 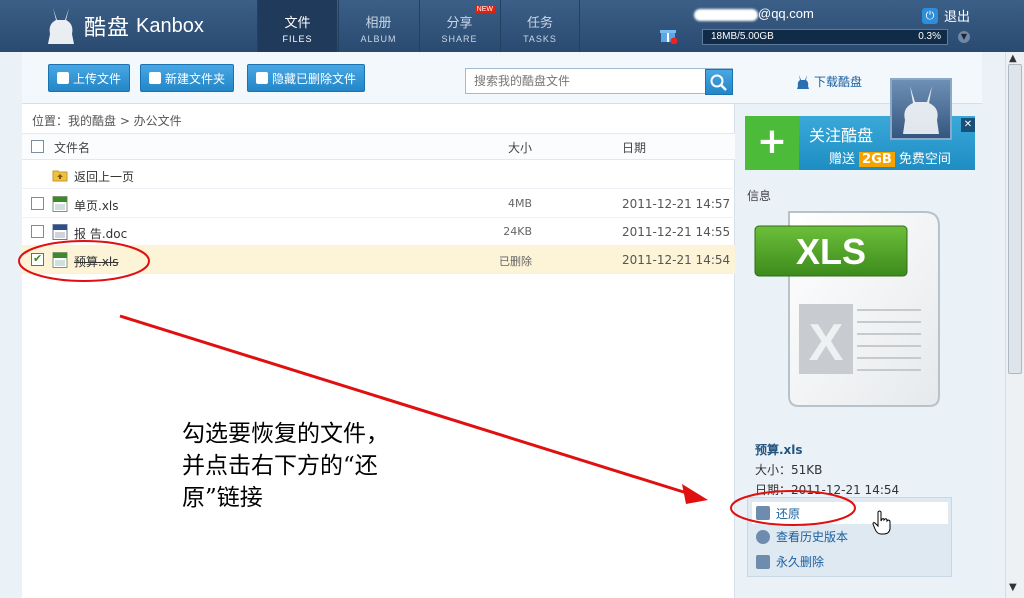 I want to click on file-details: 预算.xls 大小：51KB 日期：2011-12-21 14:54, so click(x=827, y=470).